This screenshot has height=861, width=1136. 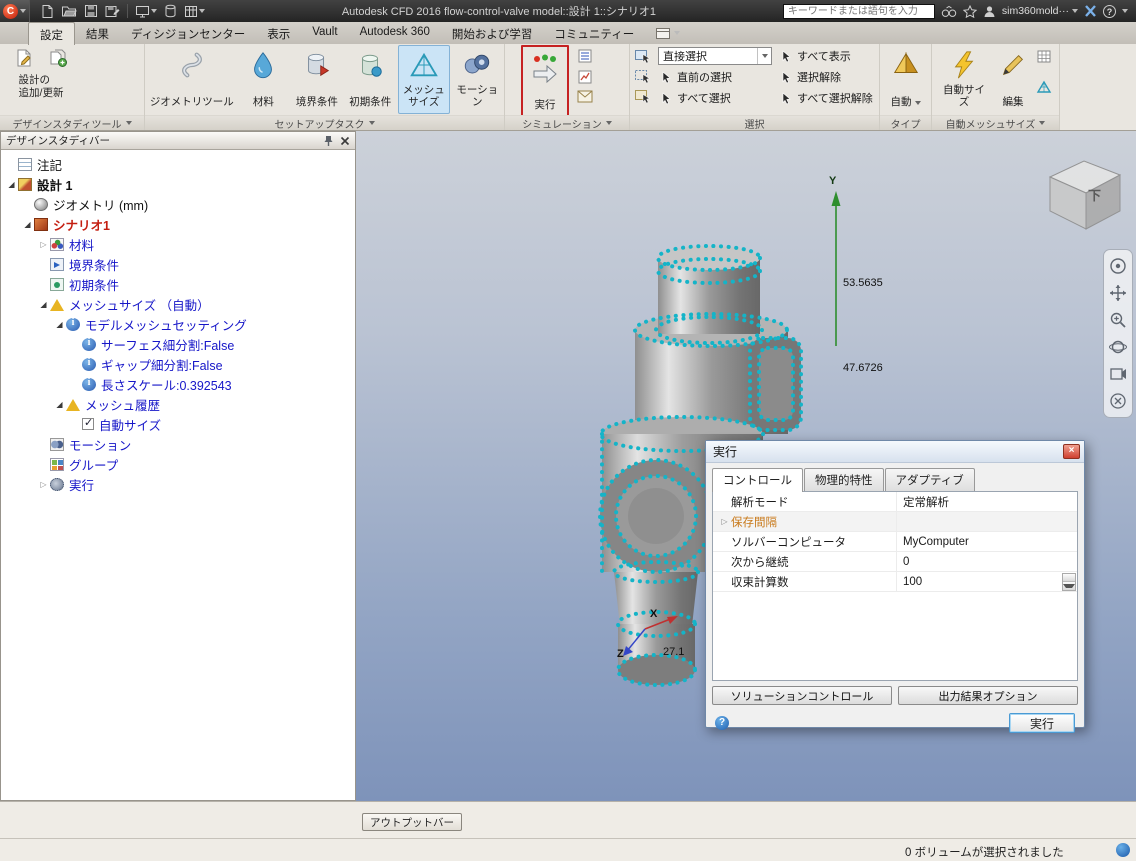 I want to click on favorites-star-icon, so click(x=969, y=11).